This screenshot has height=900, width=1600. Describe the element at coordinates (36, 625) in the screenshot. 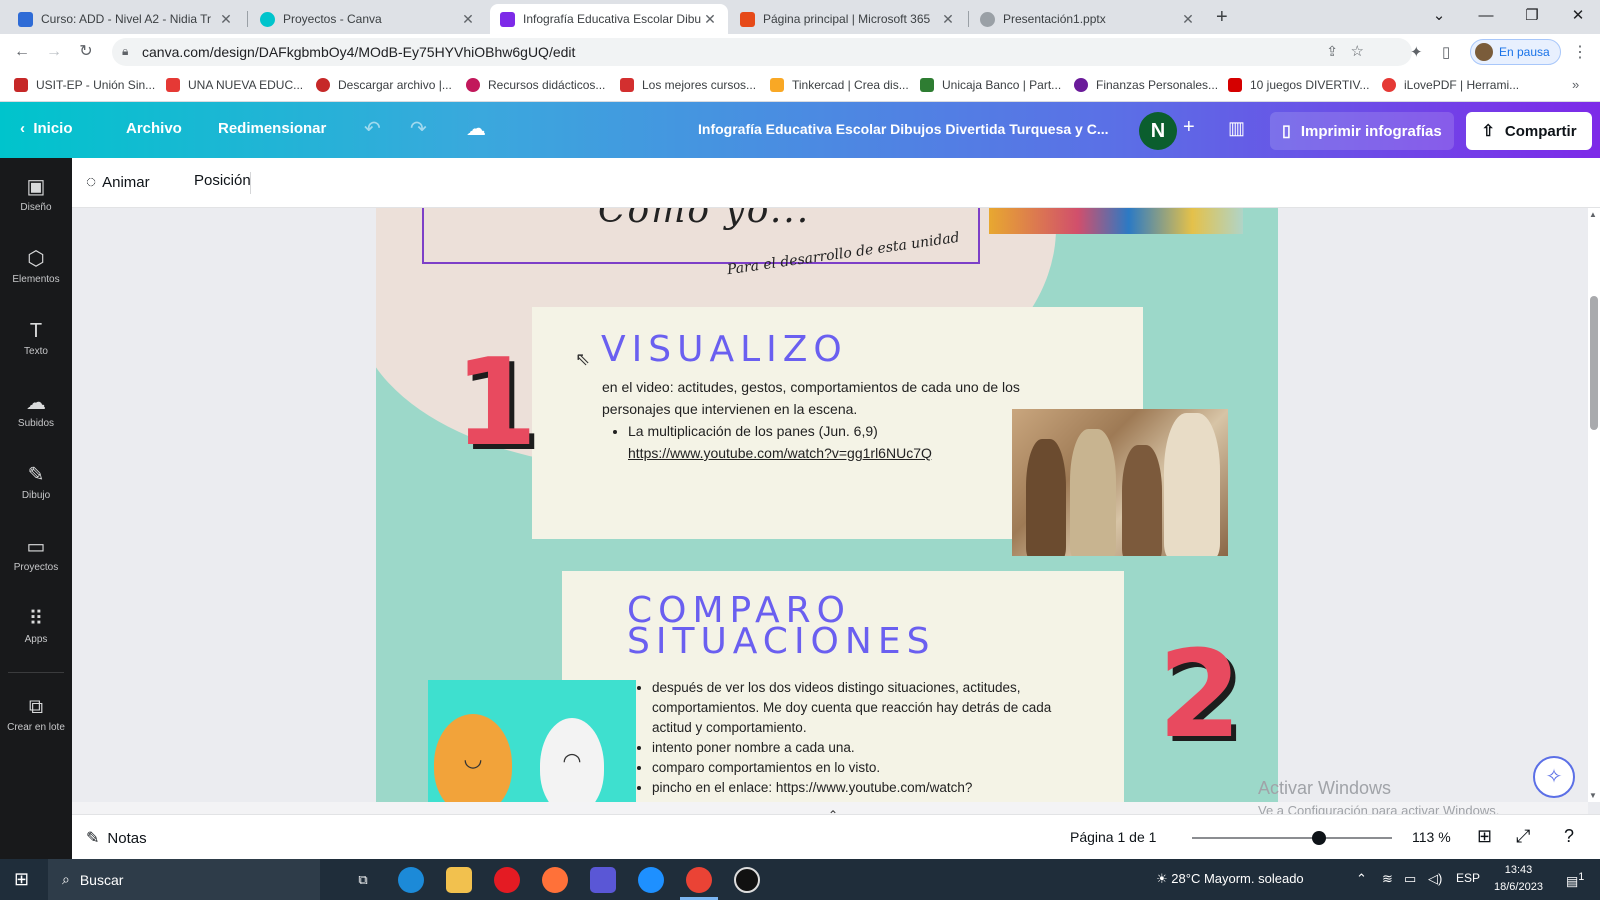

I see `sidebar-item-apps: ⠿ Apps` at that location.